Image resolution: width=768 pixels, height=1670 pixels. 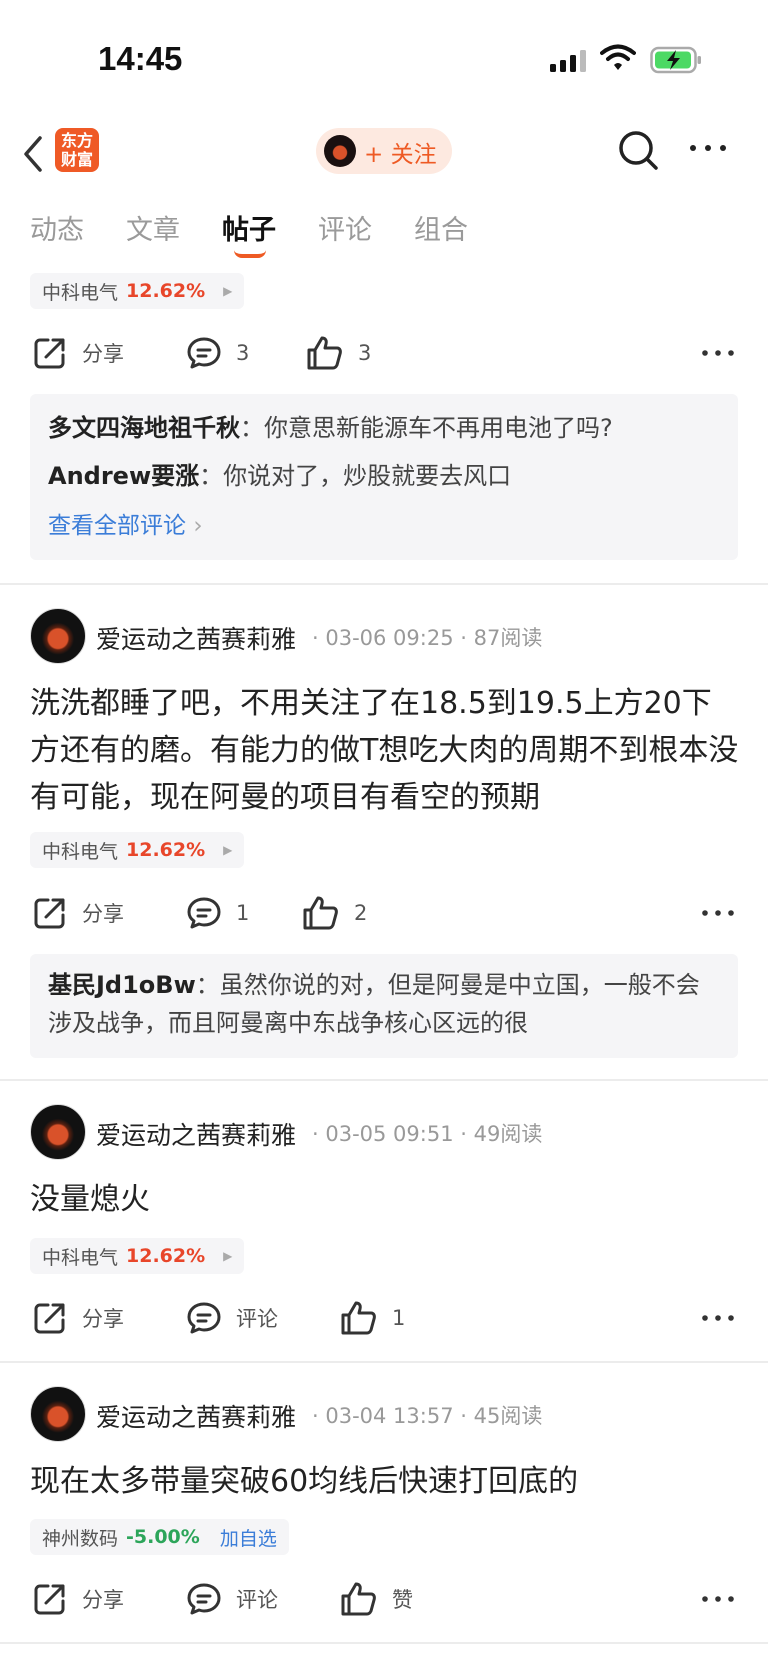 What do you see at coordinates (384, 1362) in the screenshot?
I see `divider` at bounding box center [384, 1362].